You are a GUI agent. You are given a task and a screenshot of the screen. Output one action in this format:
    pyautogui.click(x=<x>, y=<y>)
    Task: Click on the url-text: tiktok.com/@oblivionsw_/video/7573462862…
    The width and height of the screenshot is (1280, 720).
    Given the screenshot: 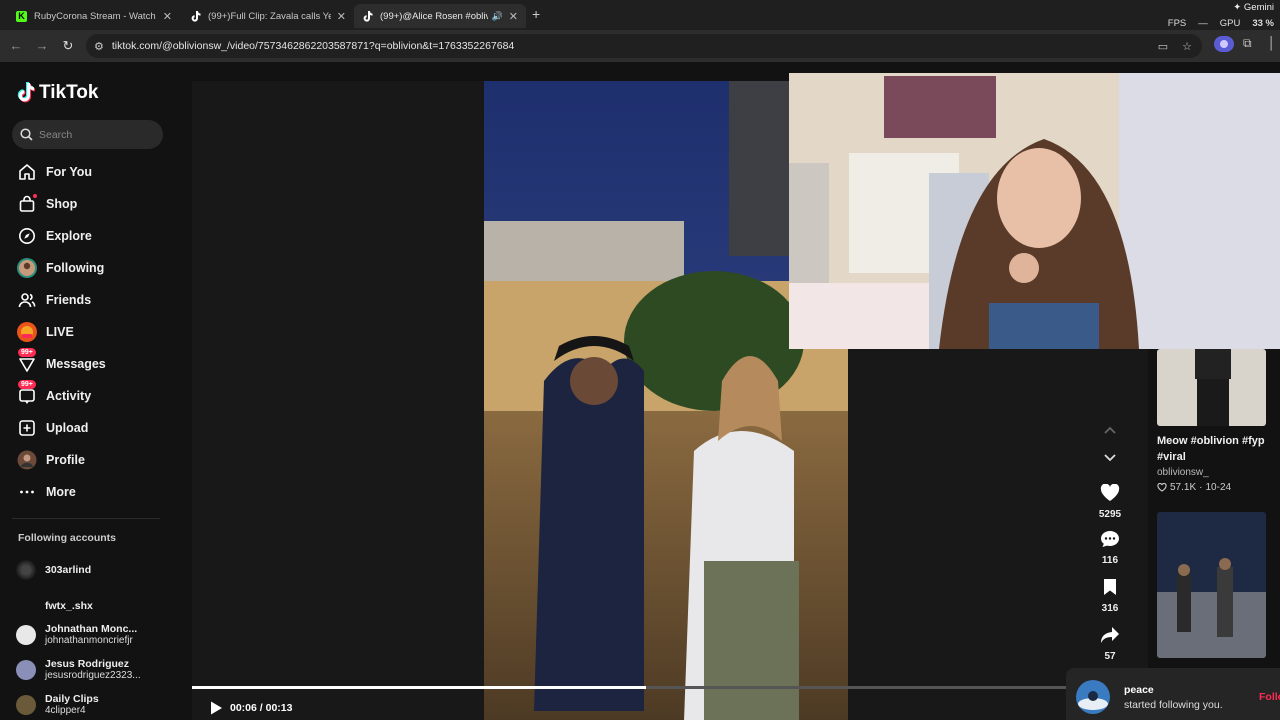 What is the action you would take?
    pyautogui.click(x=313, y=46)
    